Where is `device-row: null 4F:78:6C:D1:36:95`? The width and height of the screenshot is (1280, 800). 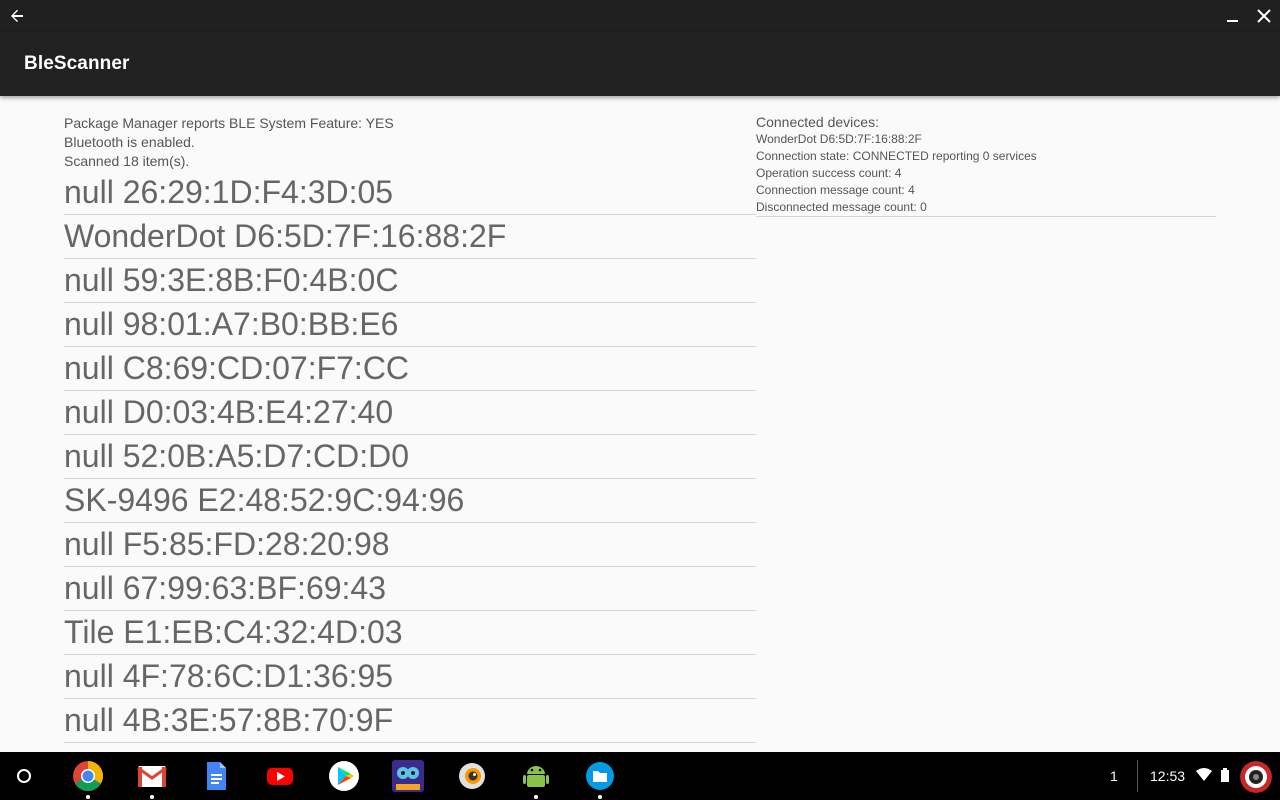
device-row: null 4F:78:6C:D1:36:95 is located at coordinates (410, 677).